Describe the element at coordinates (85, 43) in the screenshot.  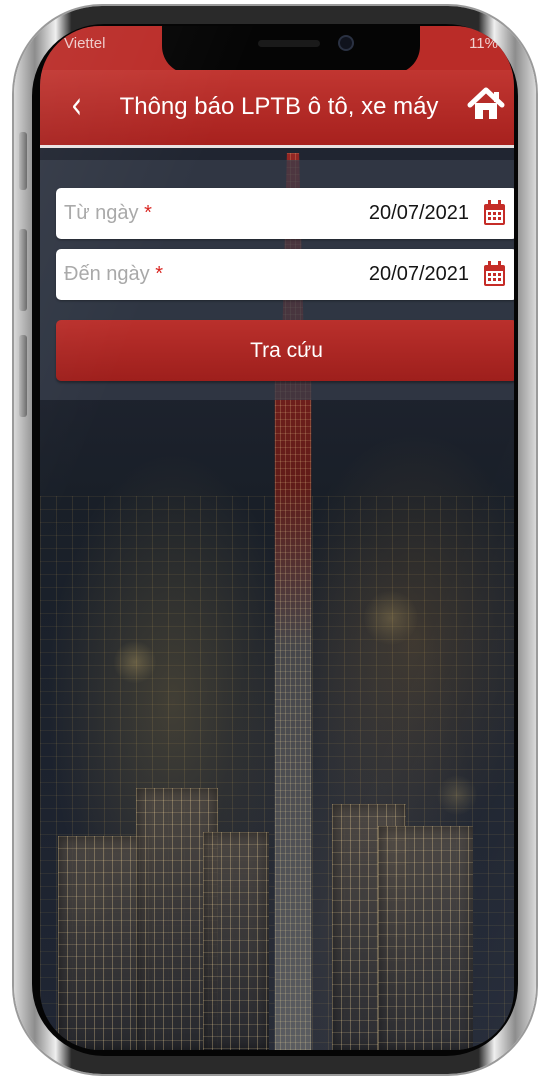
I see `carrier-text: Viettel` at that location.